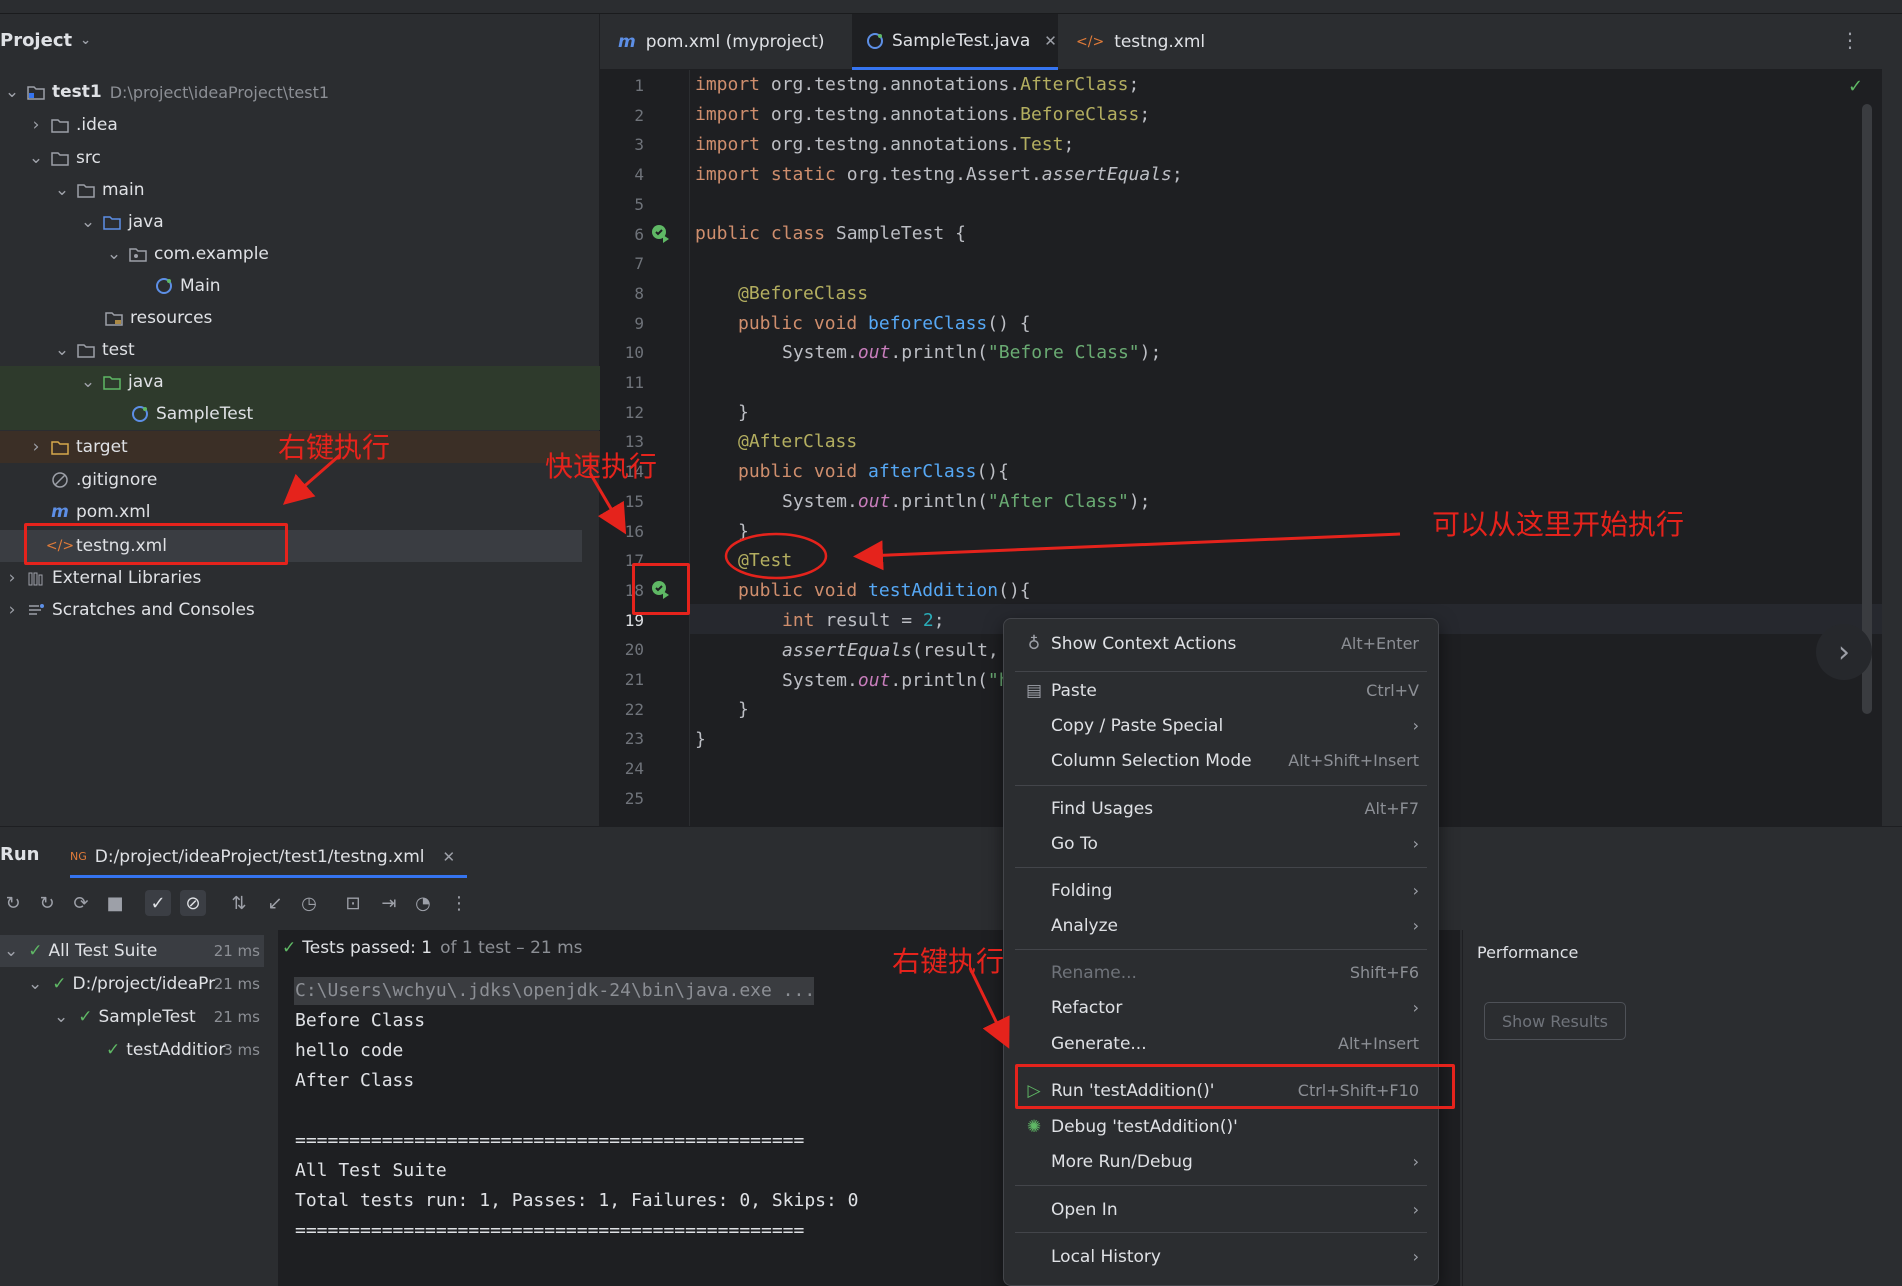  What do you see at coordinates (601, 466) in the screenshot?
I see `annotation-text-quick-run: 快速执行` at bounding box center [601, 466].